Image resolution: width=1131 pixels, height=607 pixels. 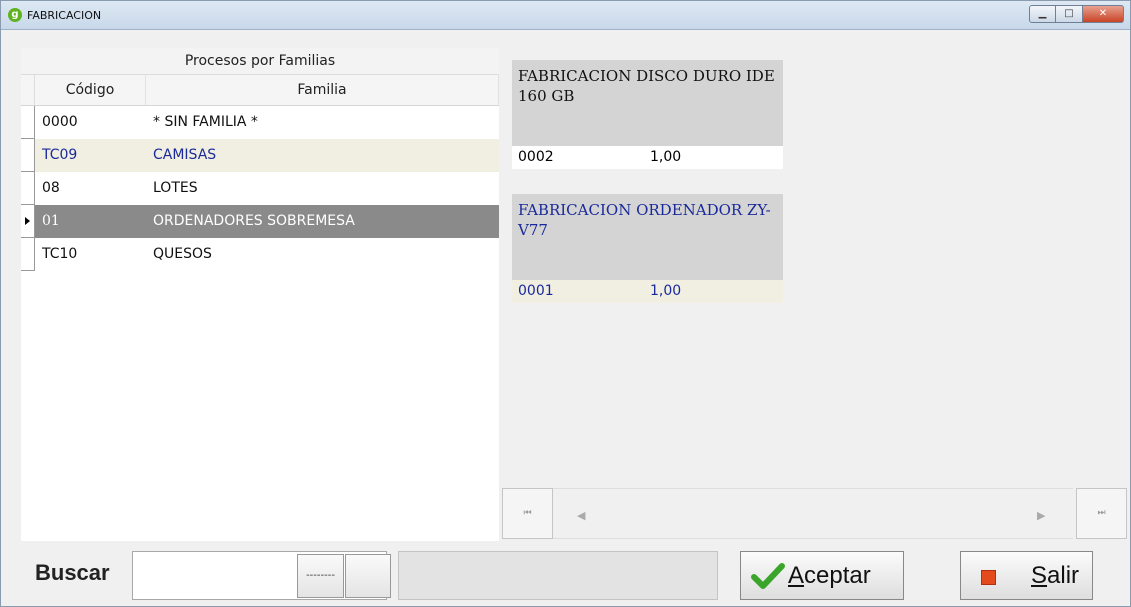 What do you see at coordinates (1069, 14) in the screenshot?
I see `maximize-button: □` at bounding box center [1069, 14].